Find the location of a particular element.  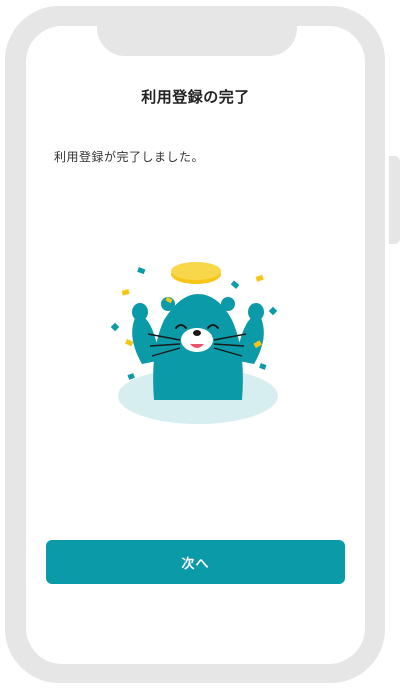

celebrating-otter-icon is located at coordinates (196, 344).